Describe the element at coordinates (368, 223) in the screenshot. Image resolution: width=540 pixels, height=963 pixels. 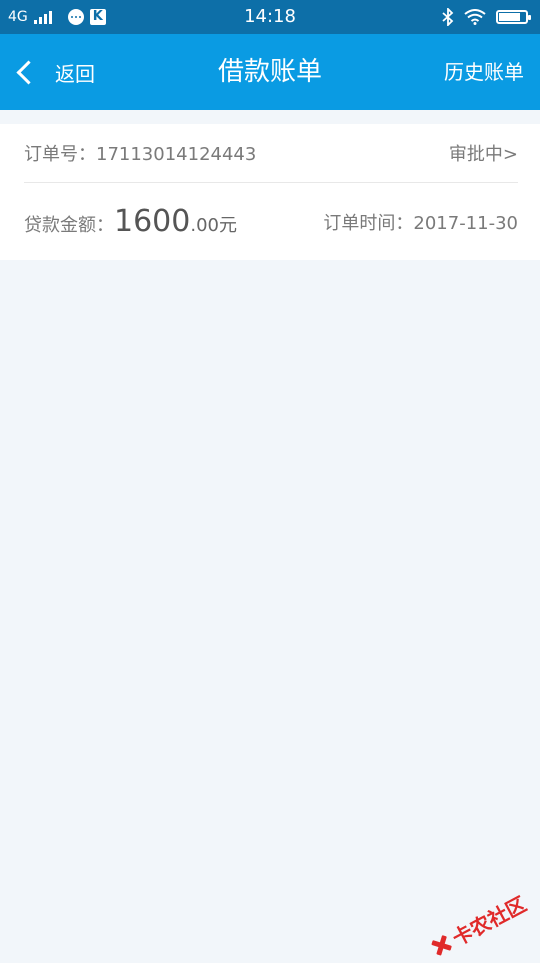
I see `order-time-label: 订单时间：` at that location.